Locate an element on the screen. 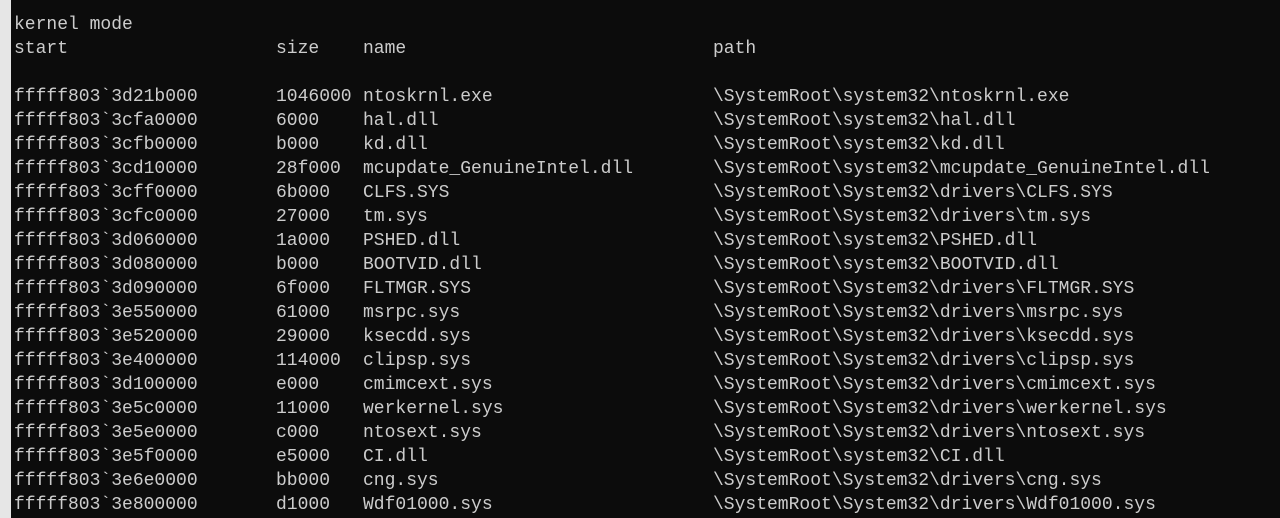 The width and height of the screenshot is (1280, 518). cell-name: msrpc.sys is located at coordinates (412, 313).